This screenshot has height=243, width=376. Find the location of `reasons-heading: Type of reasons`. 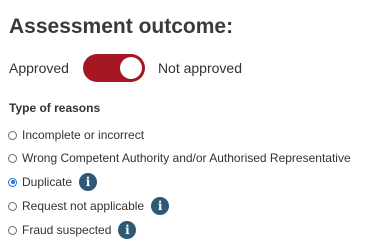

reasons-heading: Type of reasons is located at coordinates (55, 108).